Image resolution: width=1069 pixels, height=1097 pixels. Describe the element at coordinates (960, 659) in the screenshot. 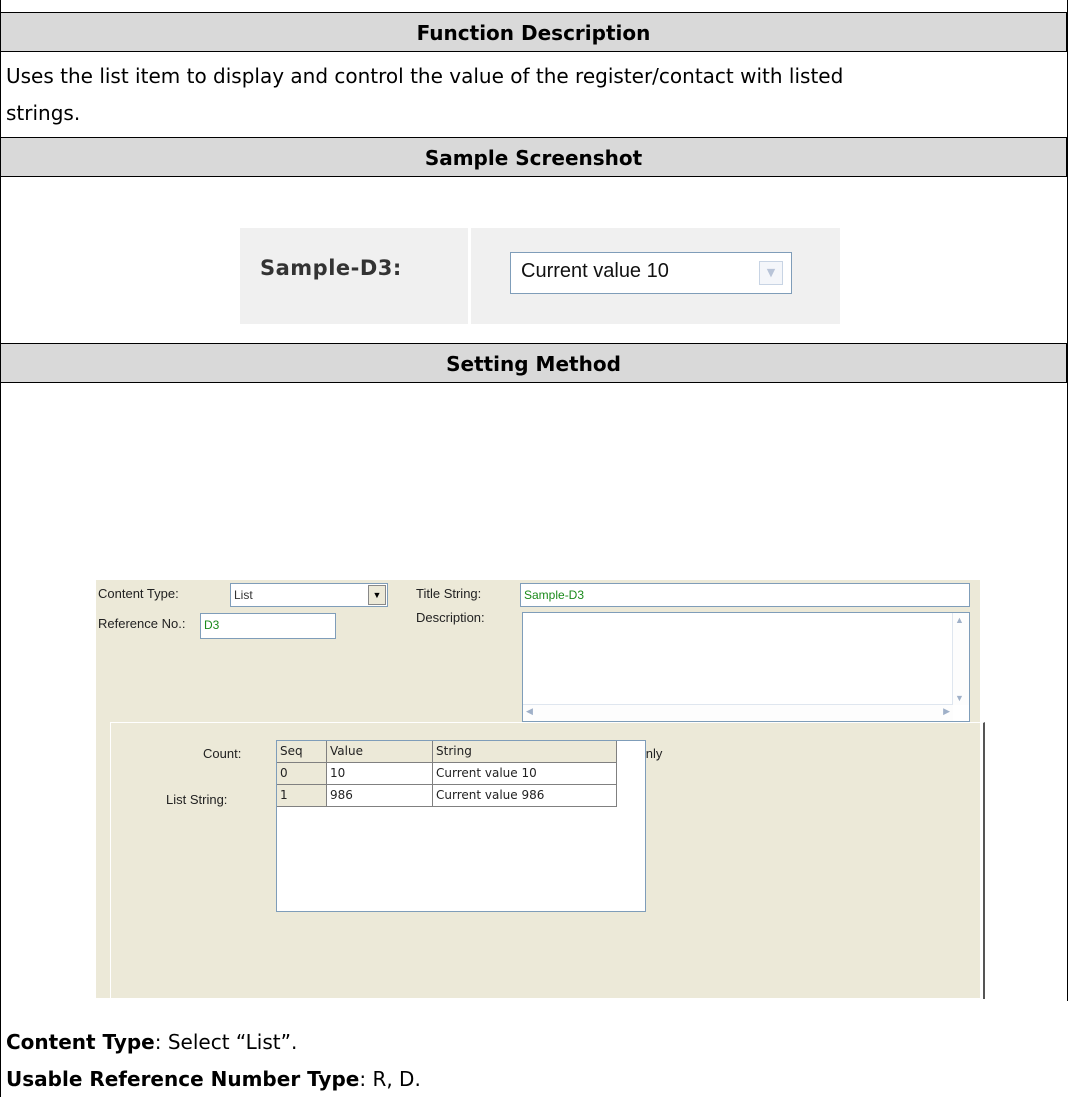

I see `vertical-scrollbar: ▲ ▼` at that location.